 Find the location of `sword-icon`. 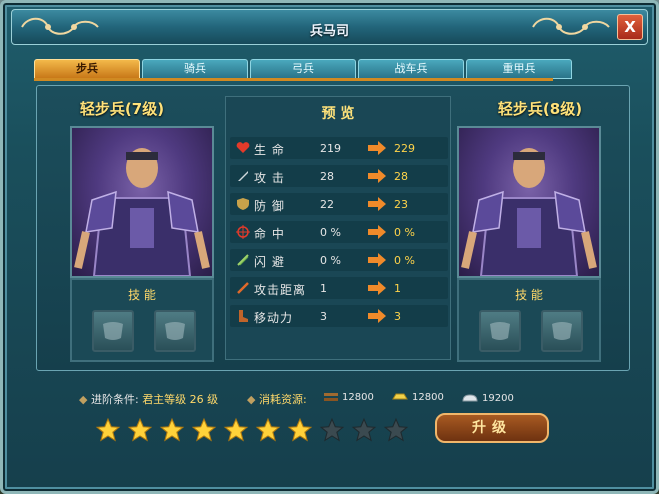

sword-icon is located at coordinates (243, 176).